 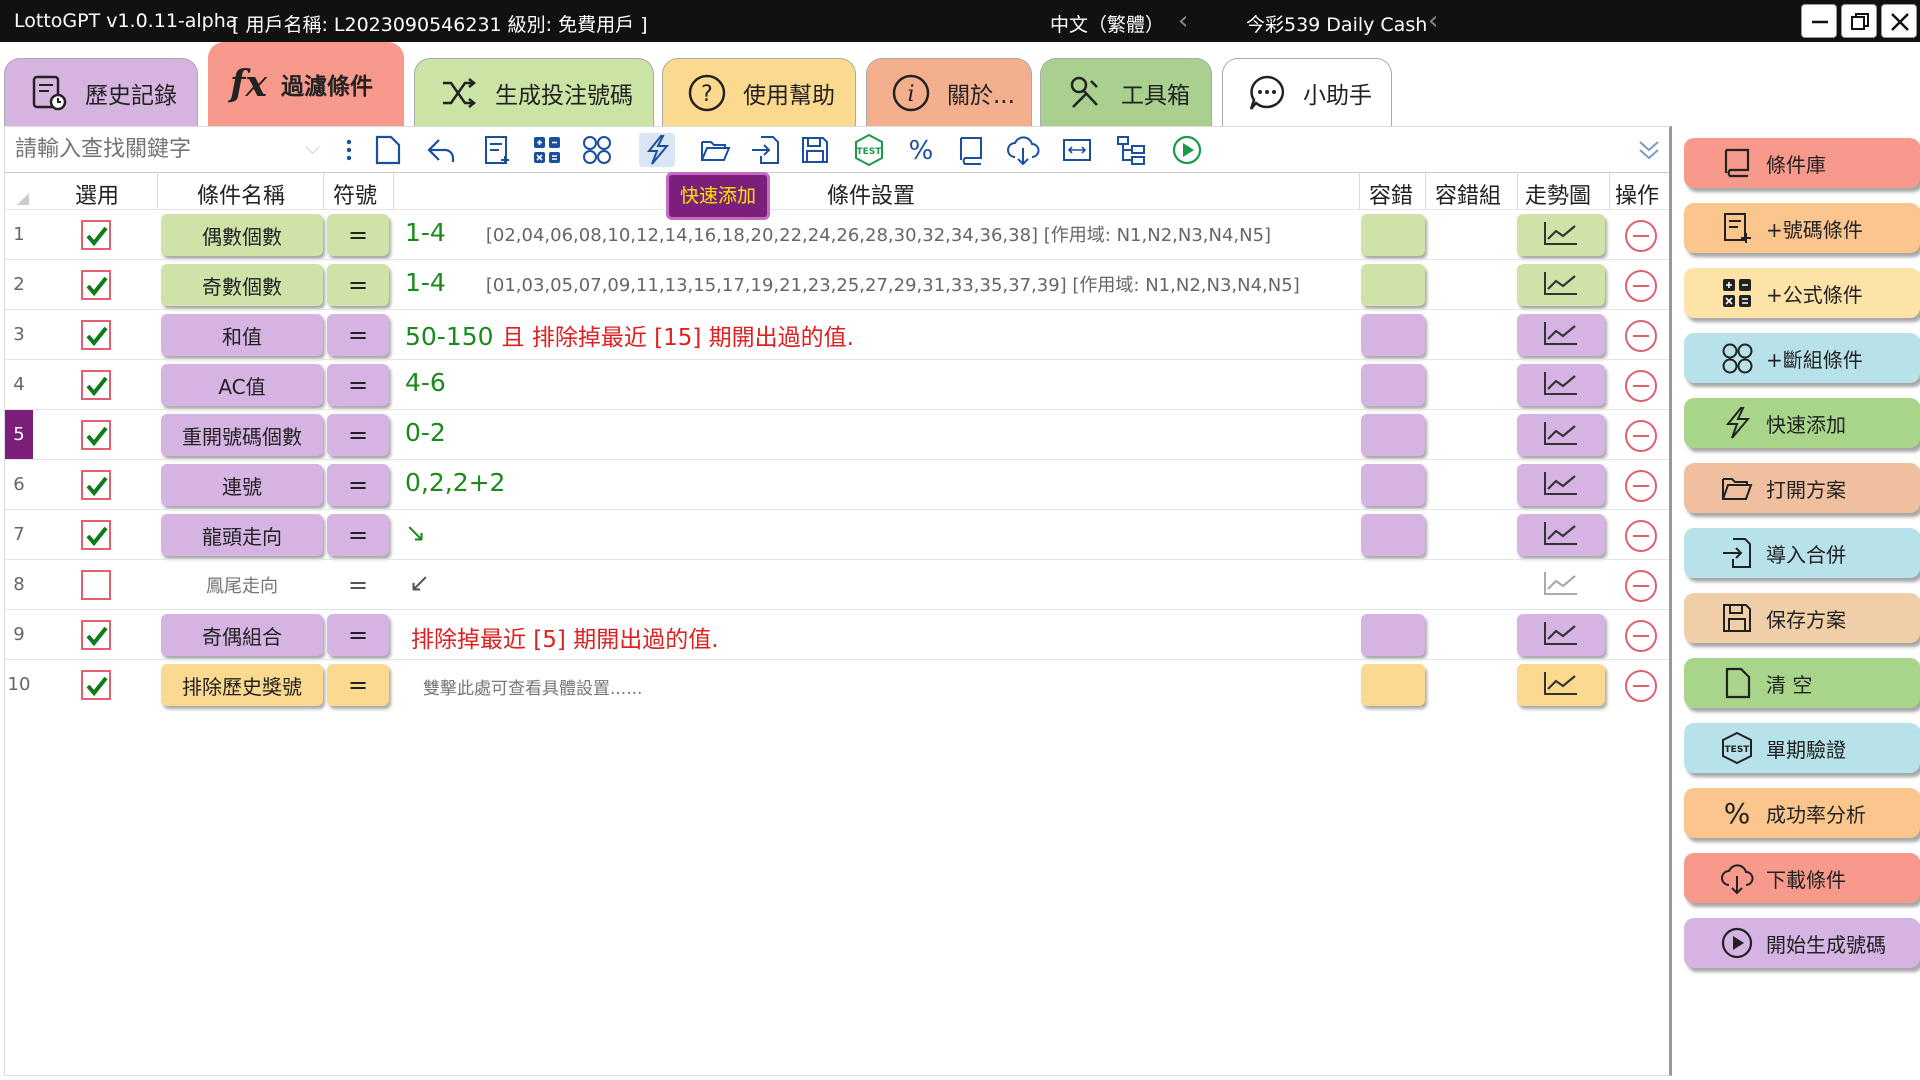 I want to click on search-input, so click(x=168, y=149).